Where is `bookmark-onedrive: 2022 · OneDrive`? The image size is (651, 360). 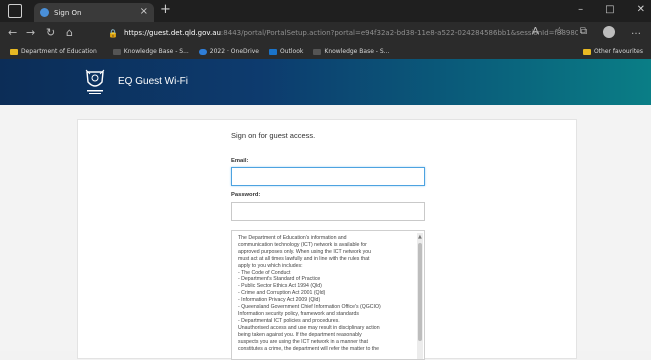 bookmark-onedrive: 2022 · OneDrive is located at coordinates (229, 51).